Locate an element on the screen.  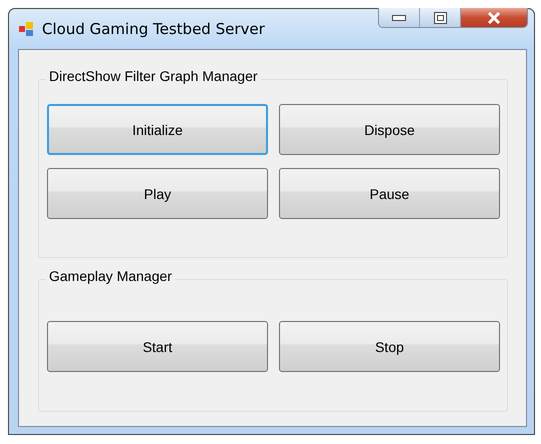
app-icon is located at coordinates (26, 29).